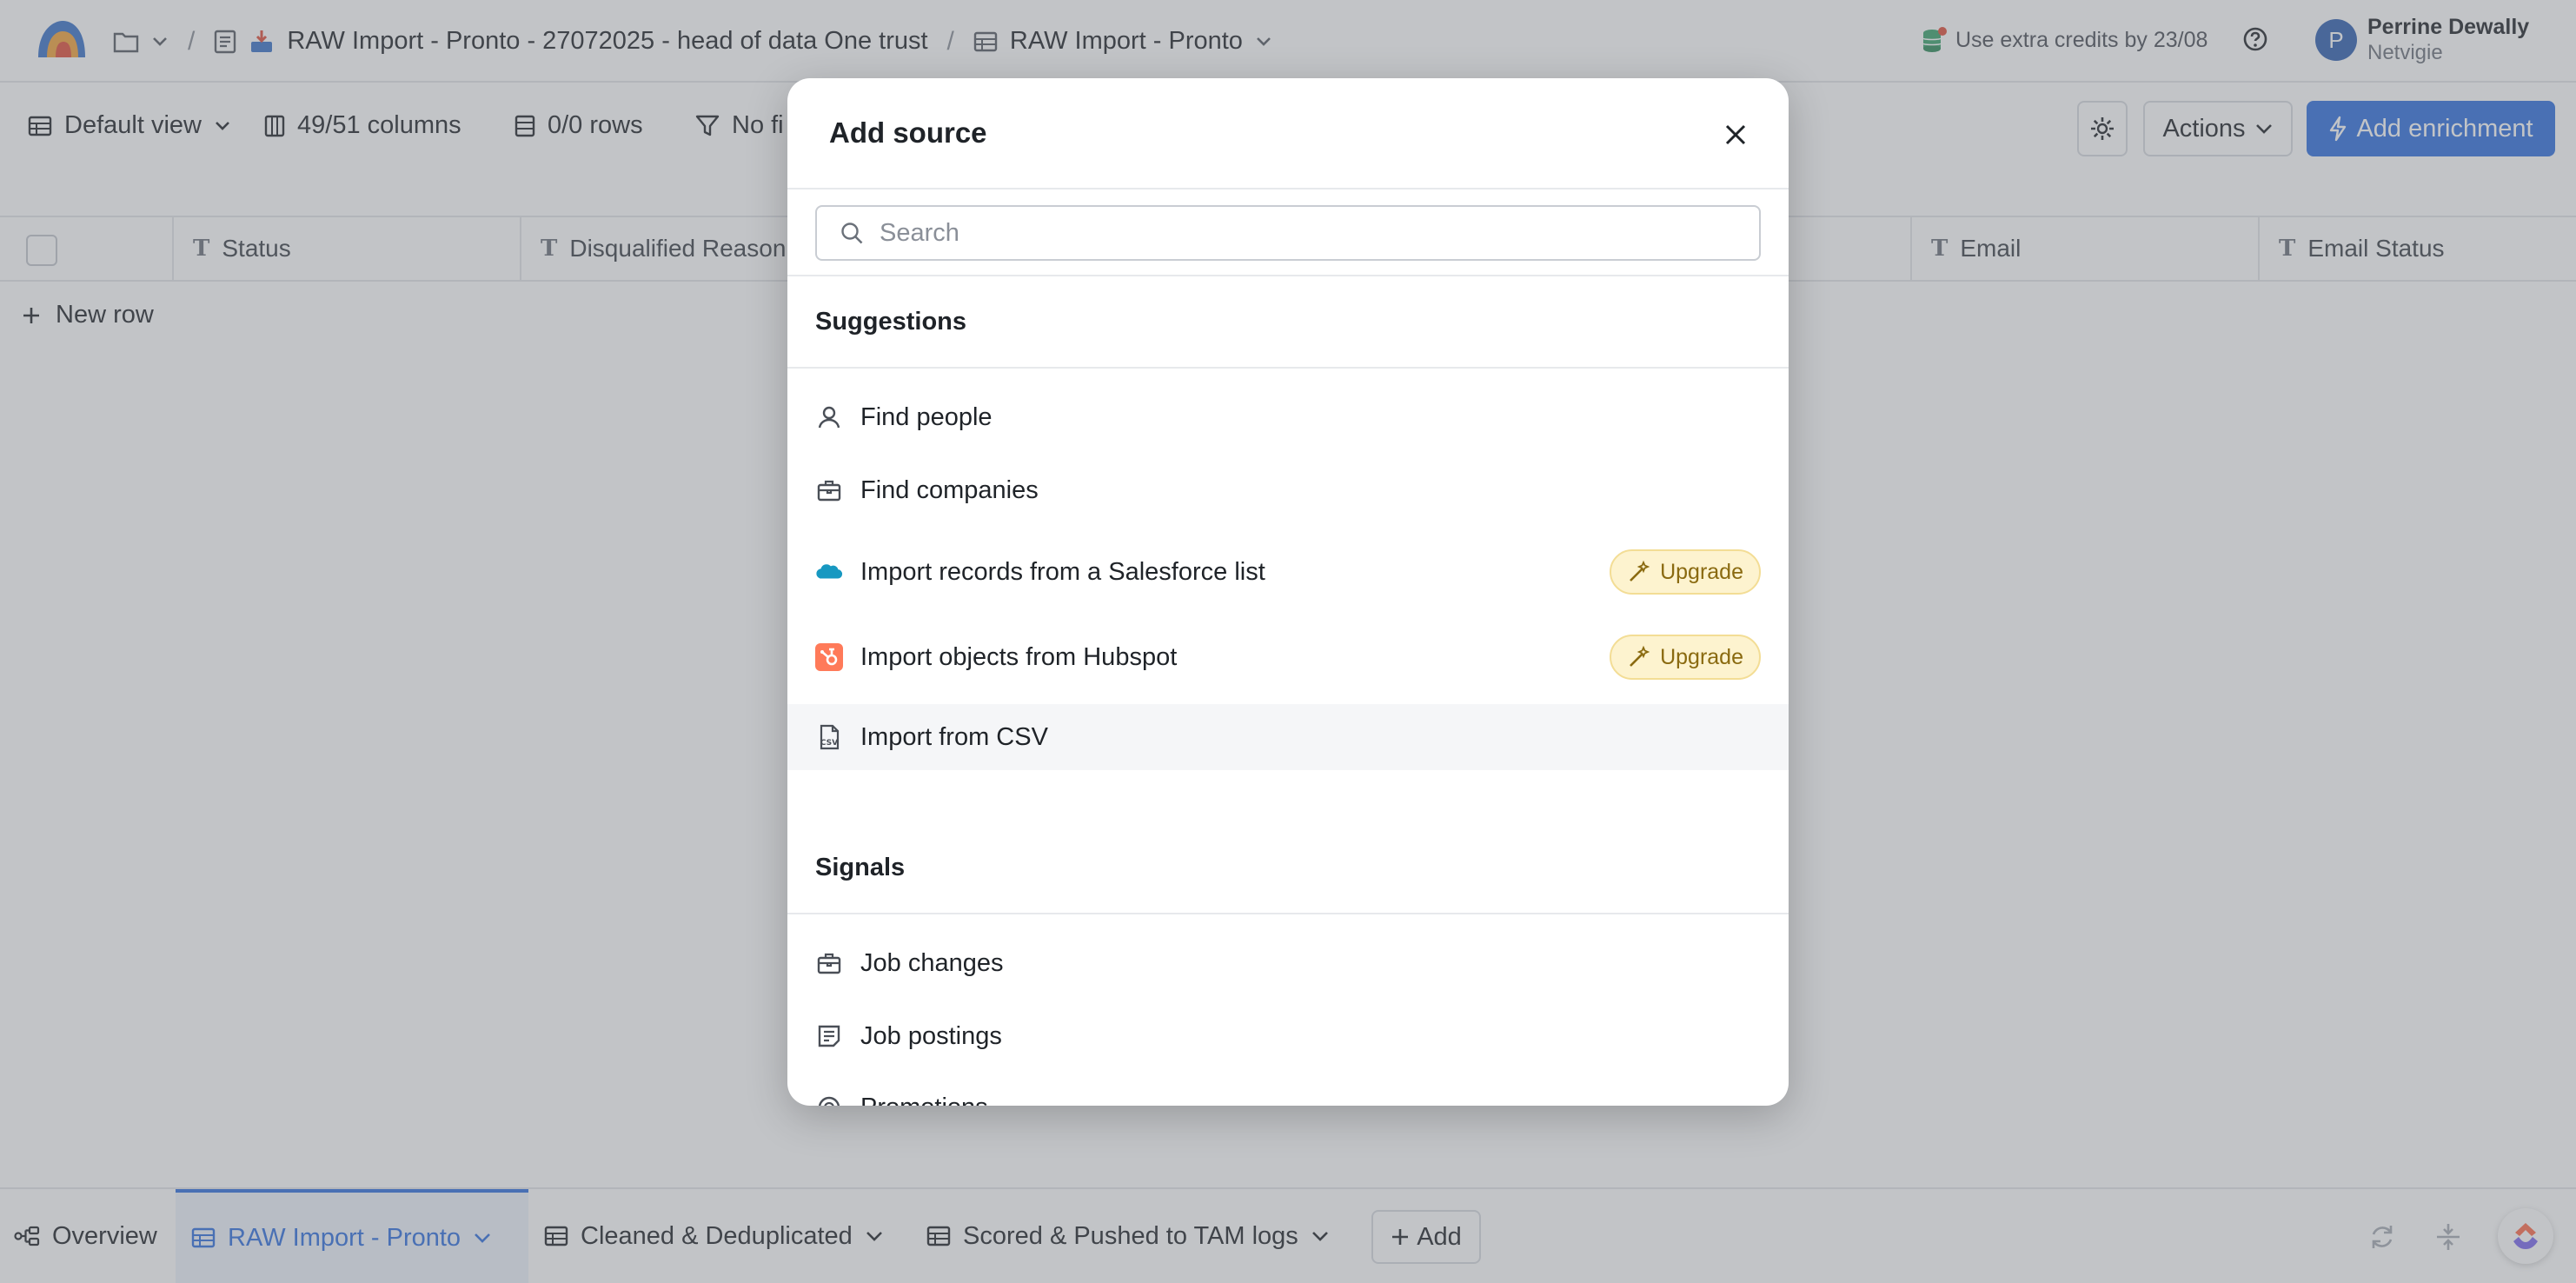 The height and width of the screenshot is (1283, 2576). Describe the element at coordinates (1288, 1092) in the screenshot. I see `signal-option-promotions: Promotions` at that location.